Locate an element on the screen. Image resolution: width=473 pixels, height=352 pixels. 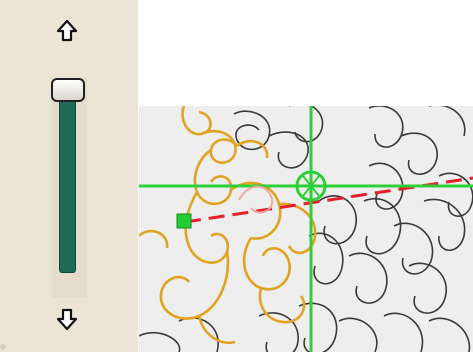
zoom-in-button is located at coordinates (67, 31).